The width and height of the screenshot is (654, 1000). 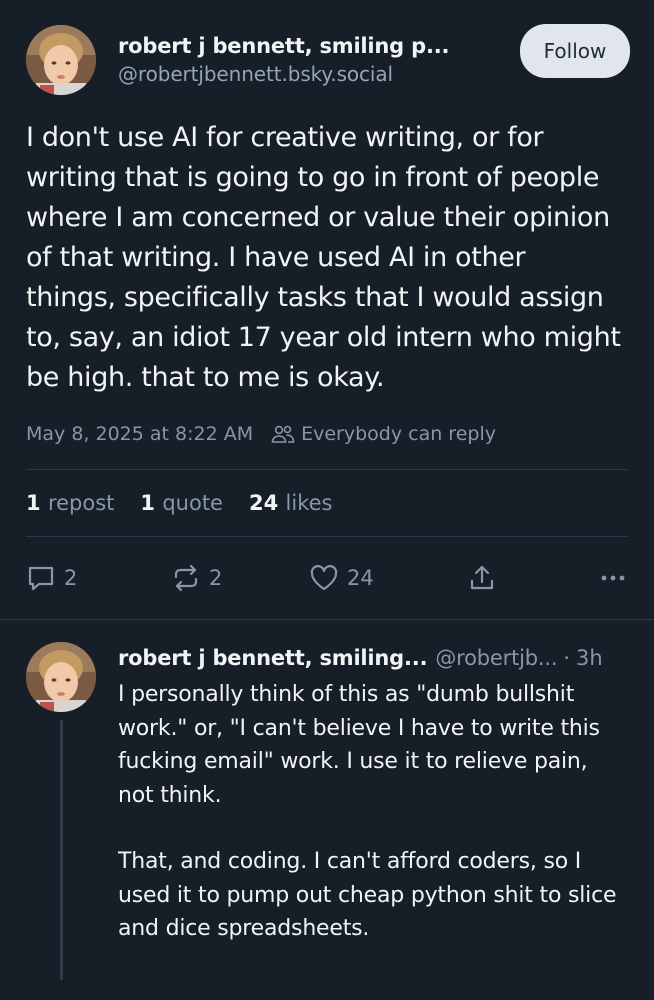 I want to click on avatar, so click(x=61, y=60).